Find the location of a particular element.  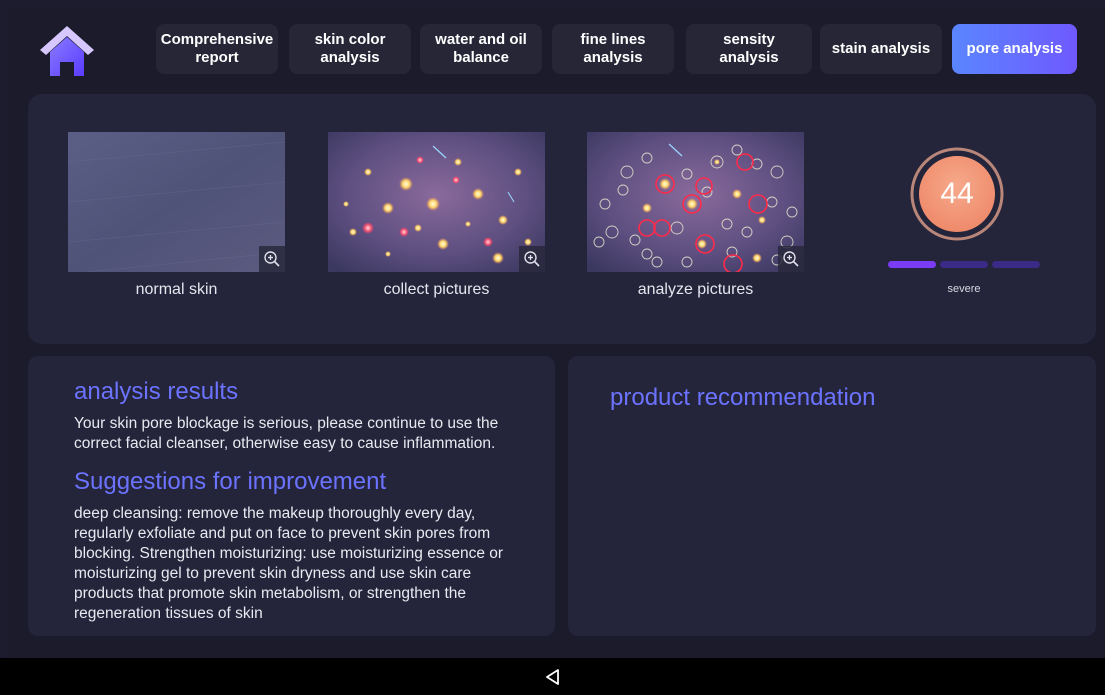

analyze-pictures-label: analyze pictures is located at coordinates (695, 289).